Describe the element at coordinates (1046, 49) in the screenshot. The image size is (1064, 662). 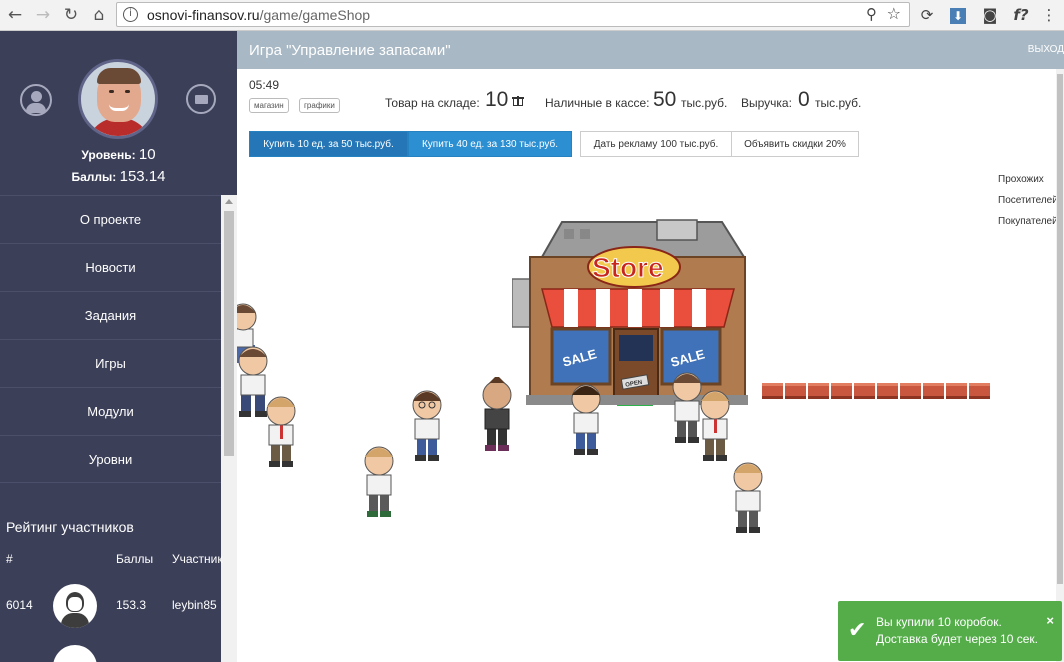
I see `exit-button: ВЫХОД` at that location.